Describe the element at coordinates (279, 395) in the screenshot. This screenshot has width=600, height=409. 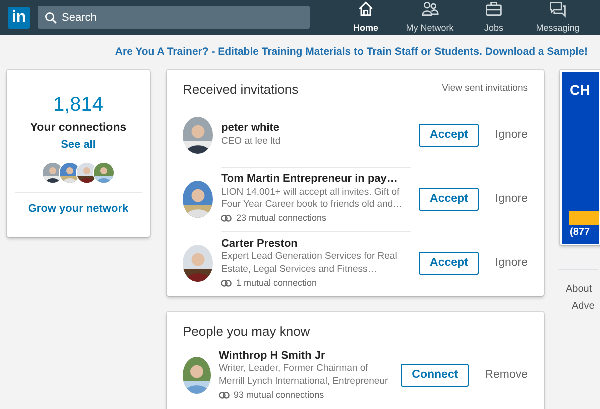
I see `mutual-connections: 93 mutual connections` at that location.